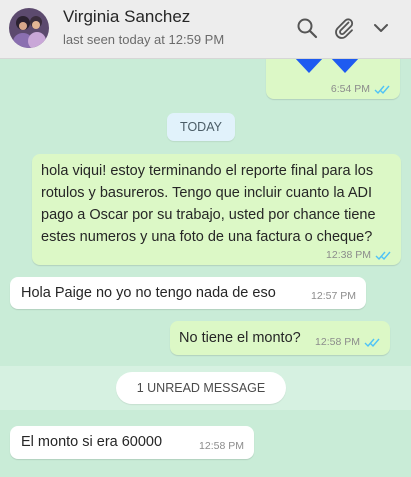 The image size is (411, 477). What do you see at coordinates (333, 79) in the screenshot?
I see `message-bubble-outgoing: 6:54 PM` at bounding box center [333, 79].